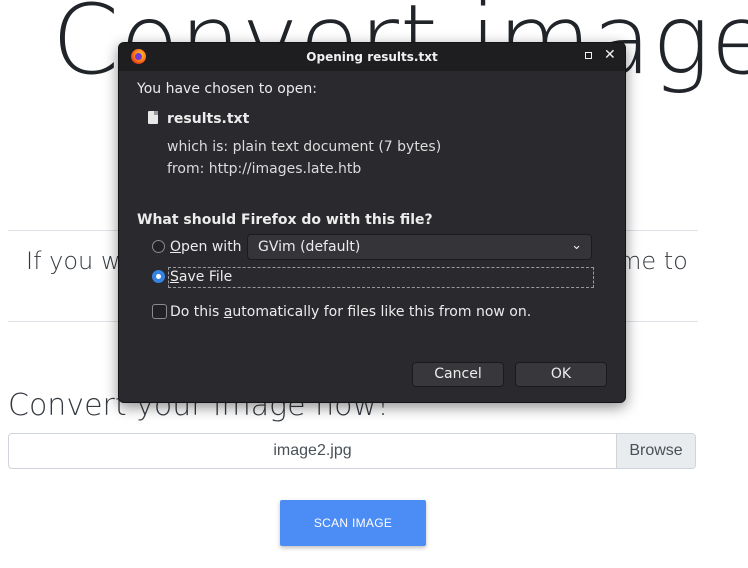  Describe the element at coordinates (655, 451) in the screenshot. I see `browse-button: Browse` at that location.